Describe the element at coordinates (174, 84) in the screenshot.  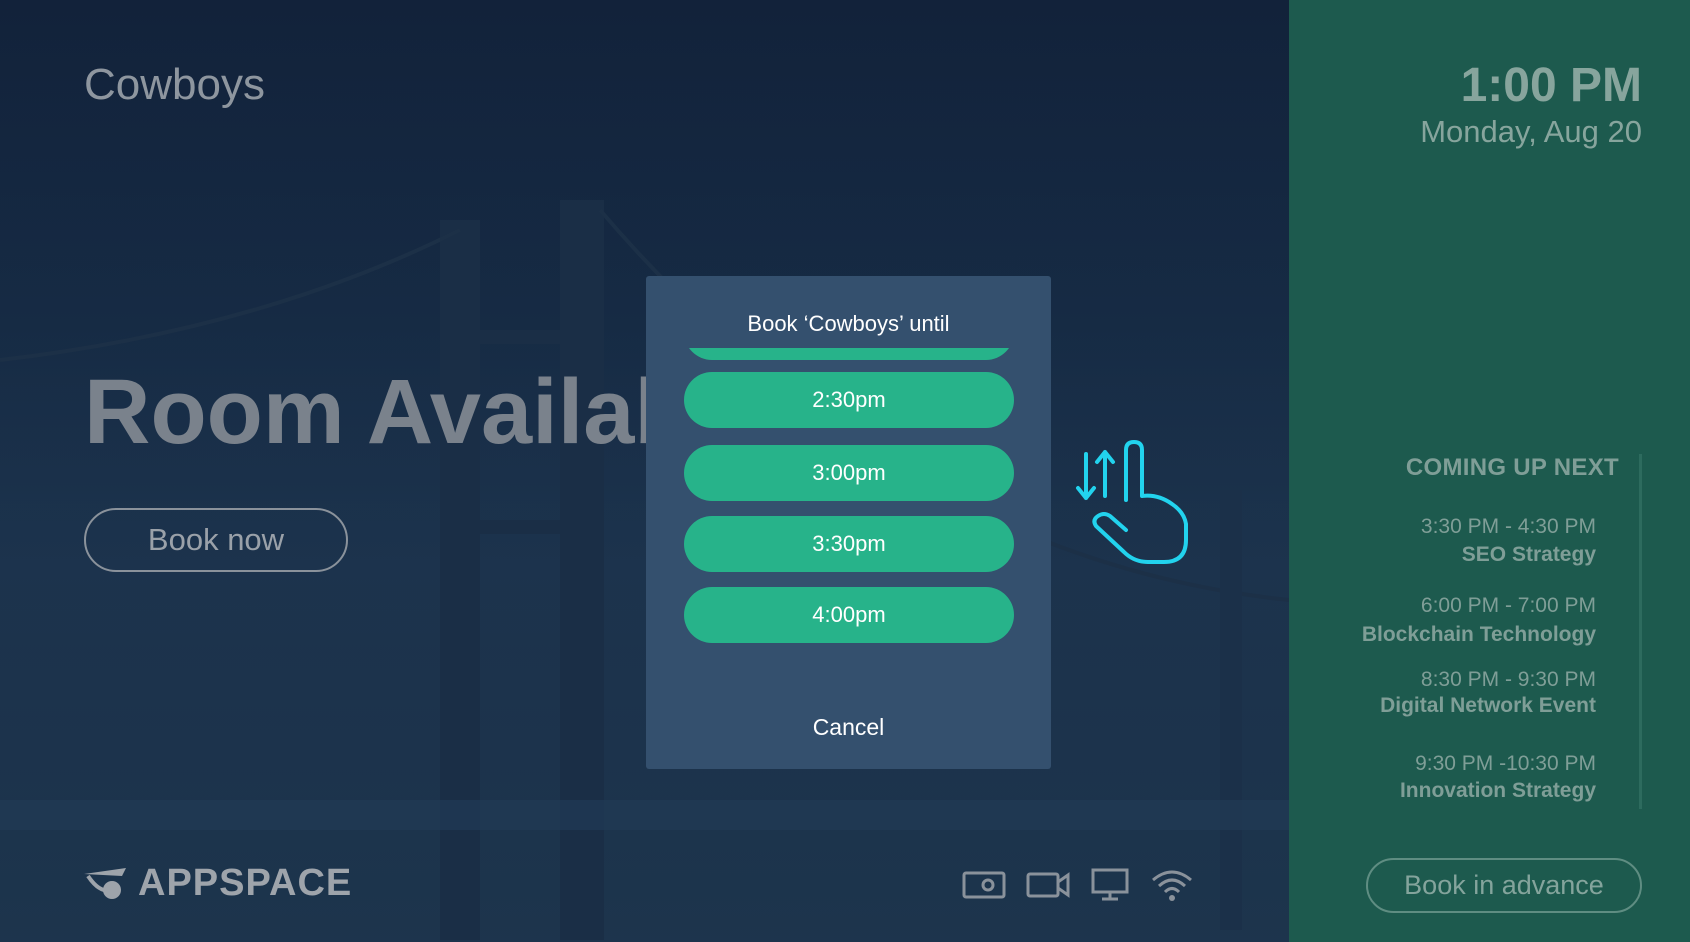
I see `room-name: Cowboys` at that location.